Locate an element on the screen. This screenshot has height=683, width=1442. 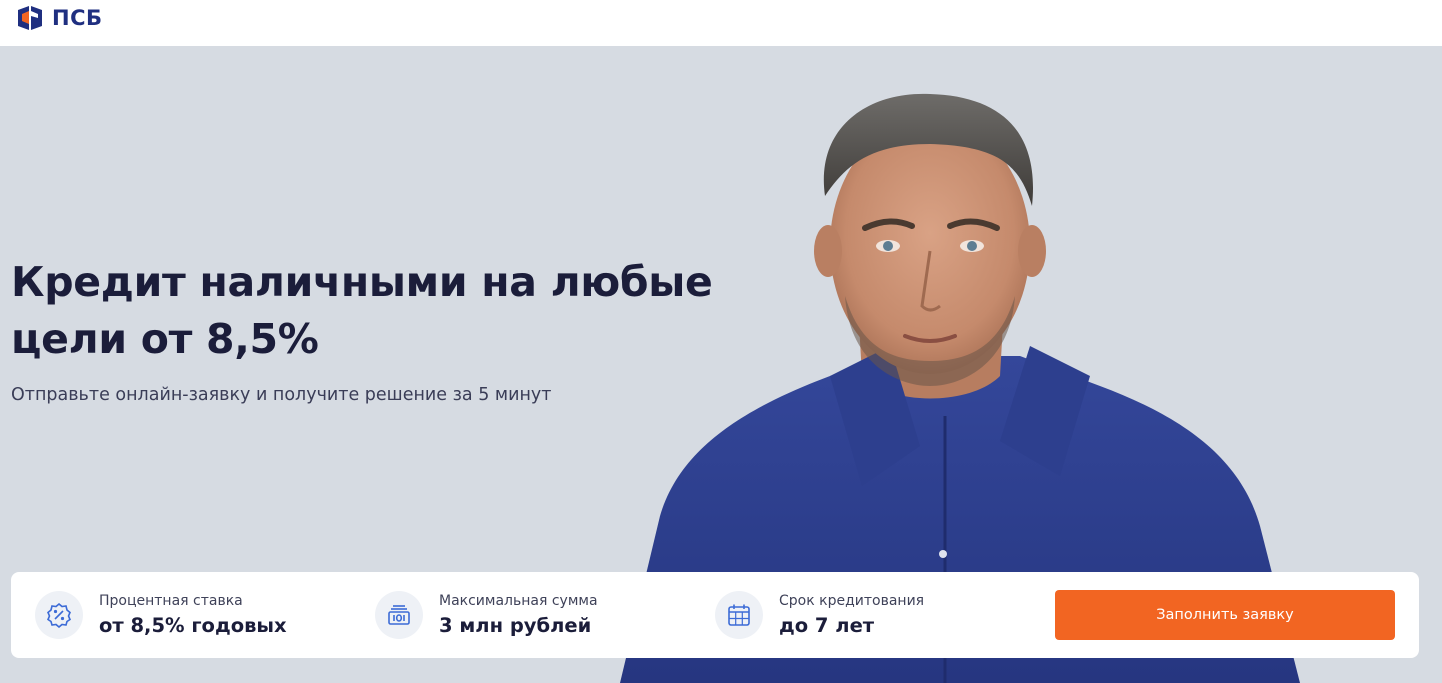
psb-logo: ПСБ is located at coordinates (59, 18).